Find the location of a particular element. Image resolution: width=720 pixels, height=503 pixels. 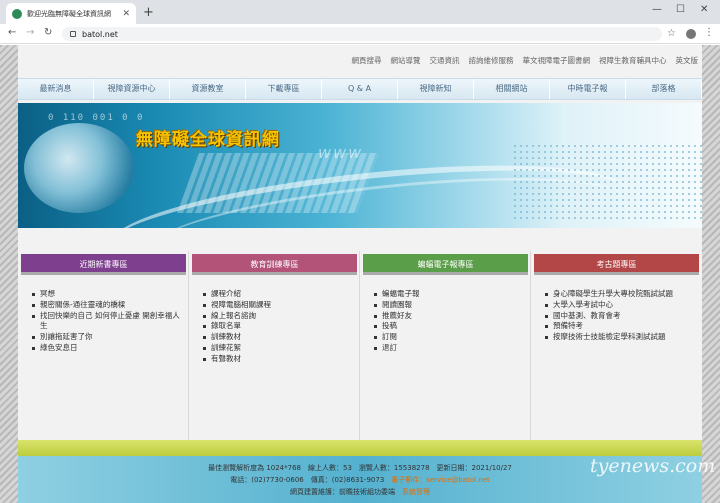

tab-title: 歡迎光臨無障礙全球資訊網 is located at coordinates (69, 13).